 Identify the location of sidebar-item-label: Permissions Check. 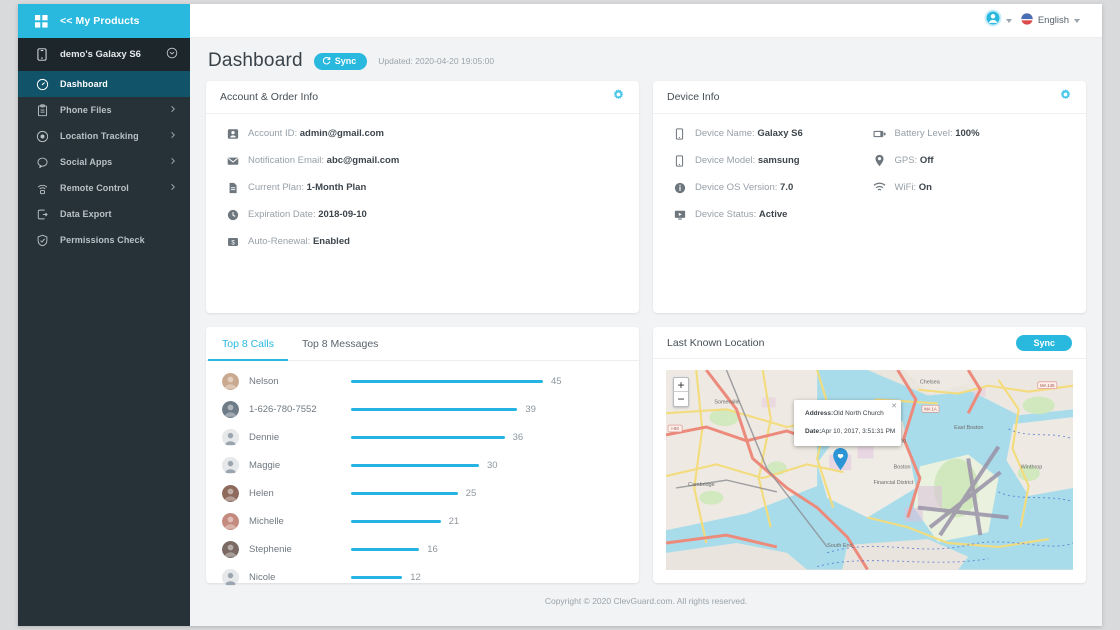
(102, 240).